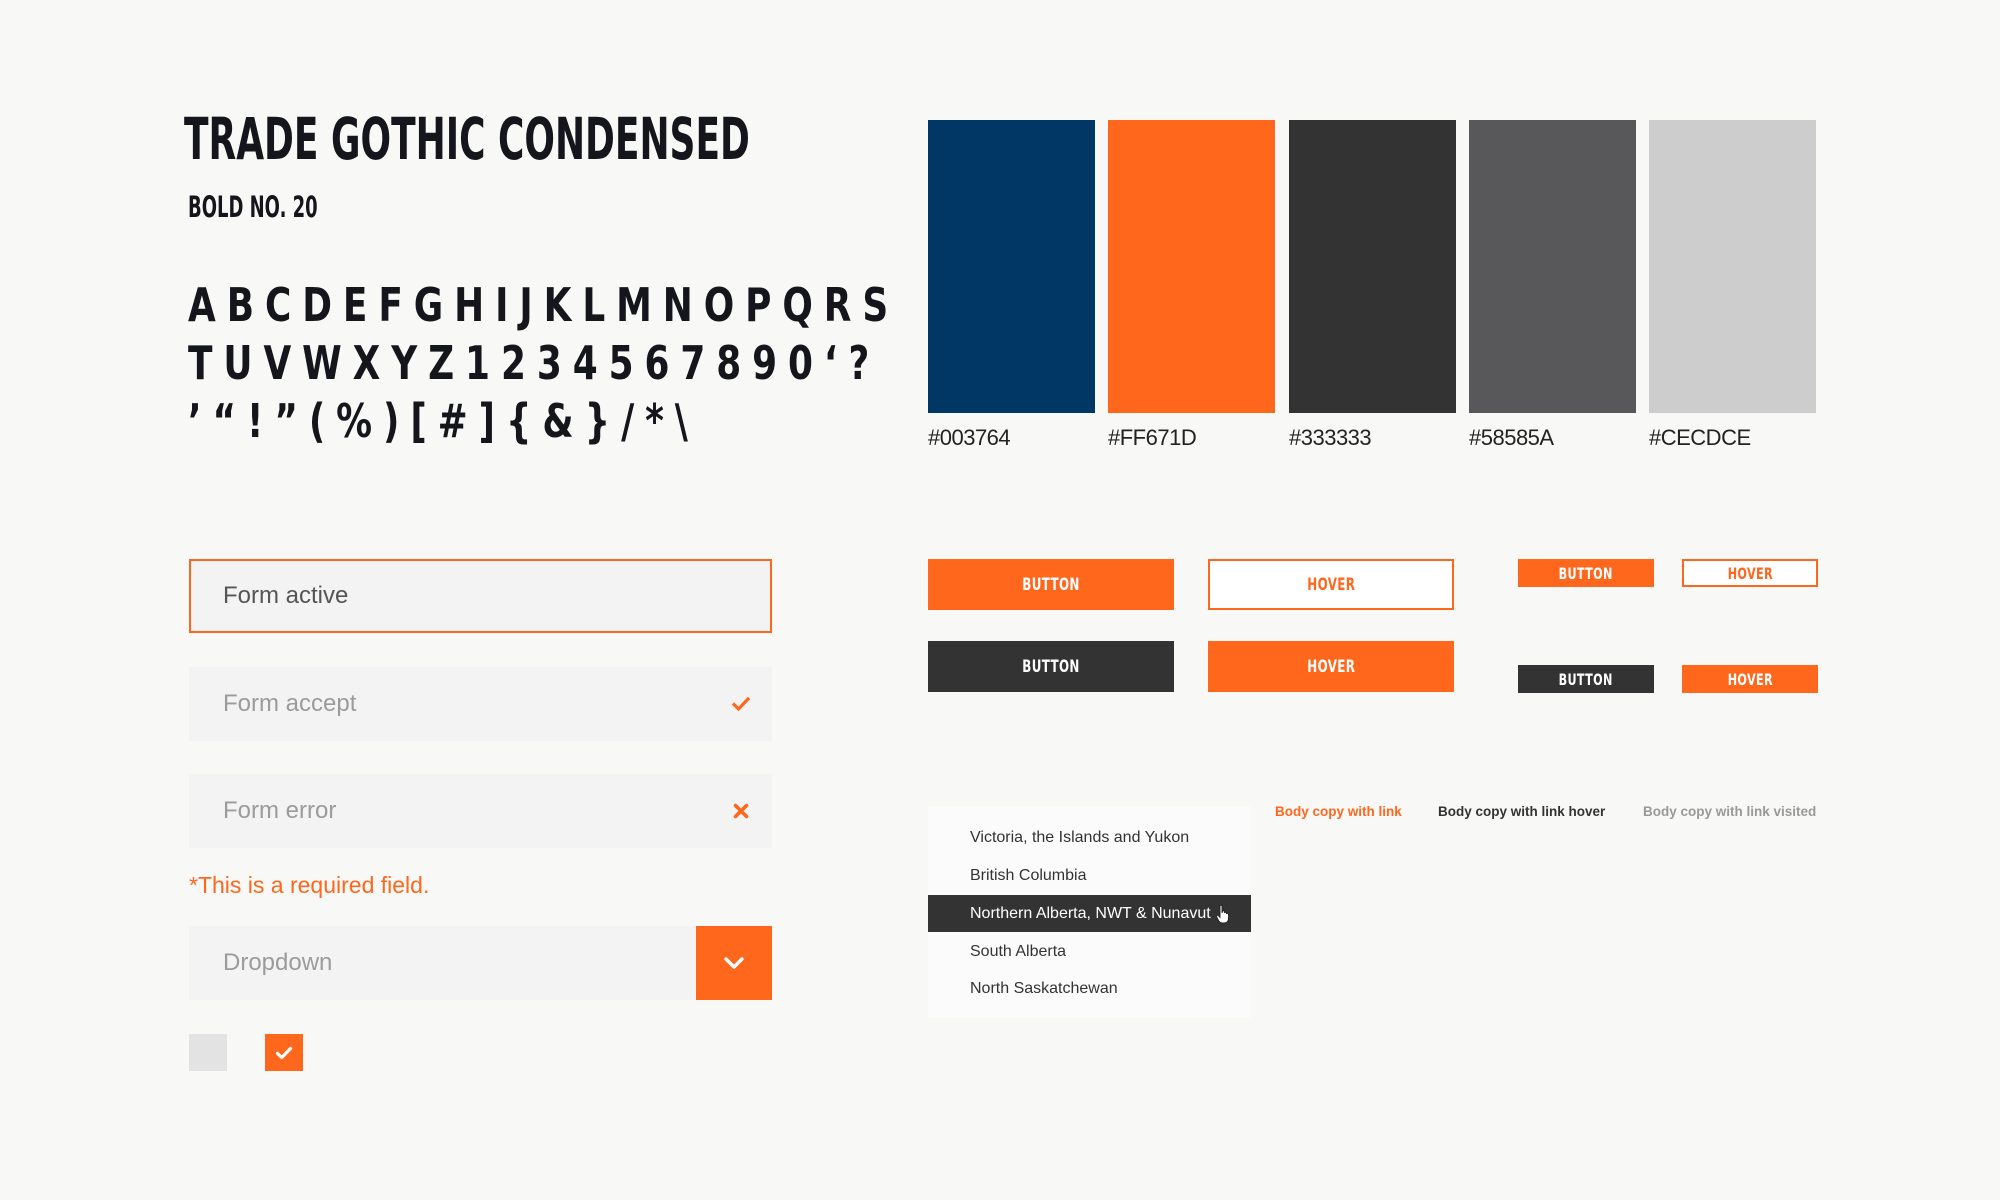 The width and height of the screenshot is (2000, 1200). What do you see at coordinates (1338, 811) in the screenshot?
I see `body-link: Body copy with link` at bounding box center [1338, 811].